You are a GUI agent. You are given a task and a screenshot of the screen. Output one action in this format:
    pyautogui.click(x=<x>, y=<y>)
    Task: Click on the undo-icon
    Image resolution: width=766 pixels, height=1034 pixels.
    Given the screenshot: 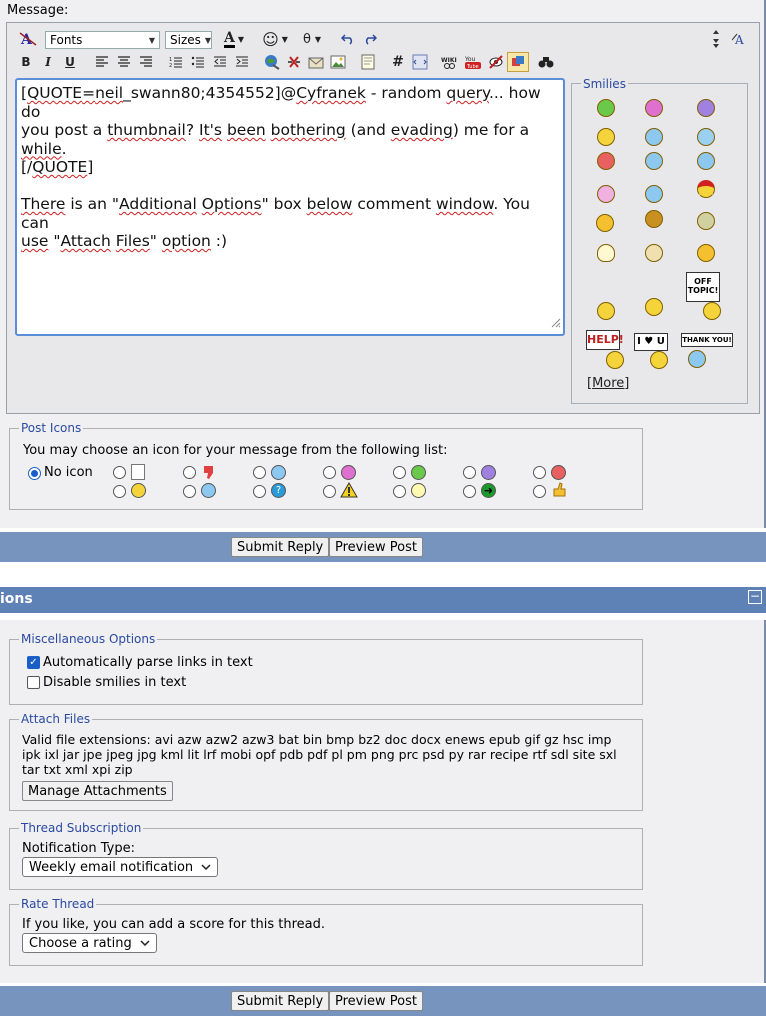 What is the action you would take?
    pyautogui.click(x=348, y=39)
    